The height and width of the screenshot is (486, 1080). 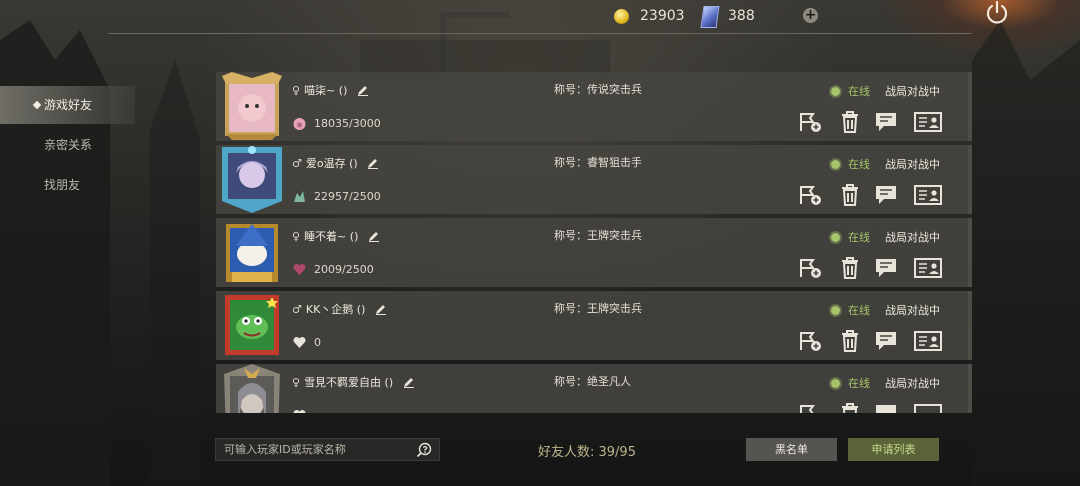 I want to click on friend-row: ♀ 睡不着~ () 2009/2500 称号：王牌突击兵 在线 战局对战中, so click(x=594, y=252).